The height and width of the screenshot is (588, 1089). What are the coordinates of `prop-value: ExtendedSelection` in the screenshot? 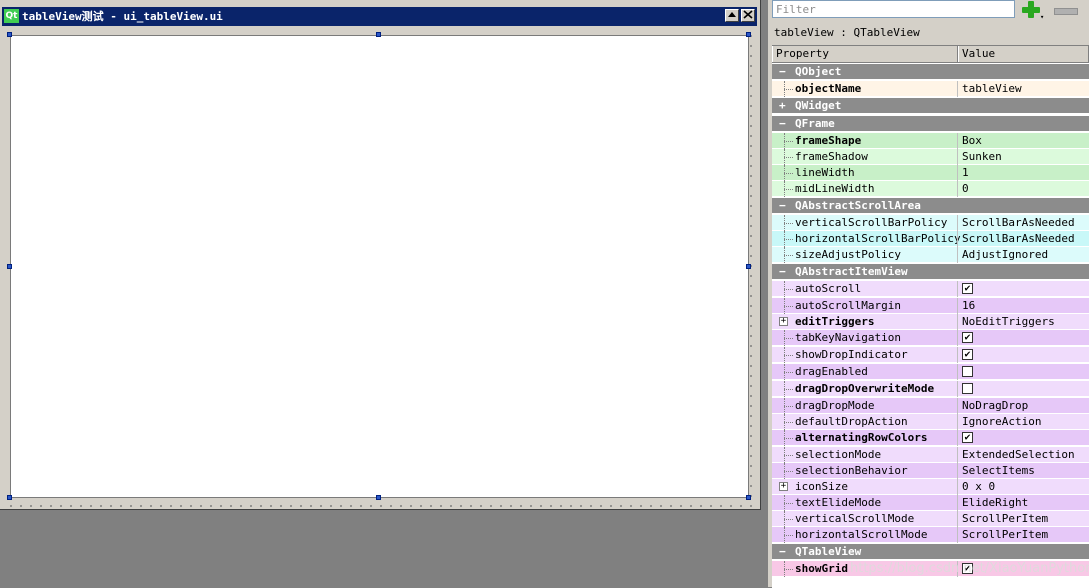 It's located at (1018, 454).